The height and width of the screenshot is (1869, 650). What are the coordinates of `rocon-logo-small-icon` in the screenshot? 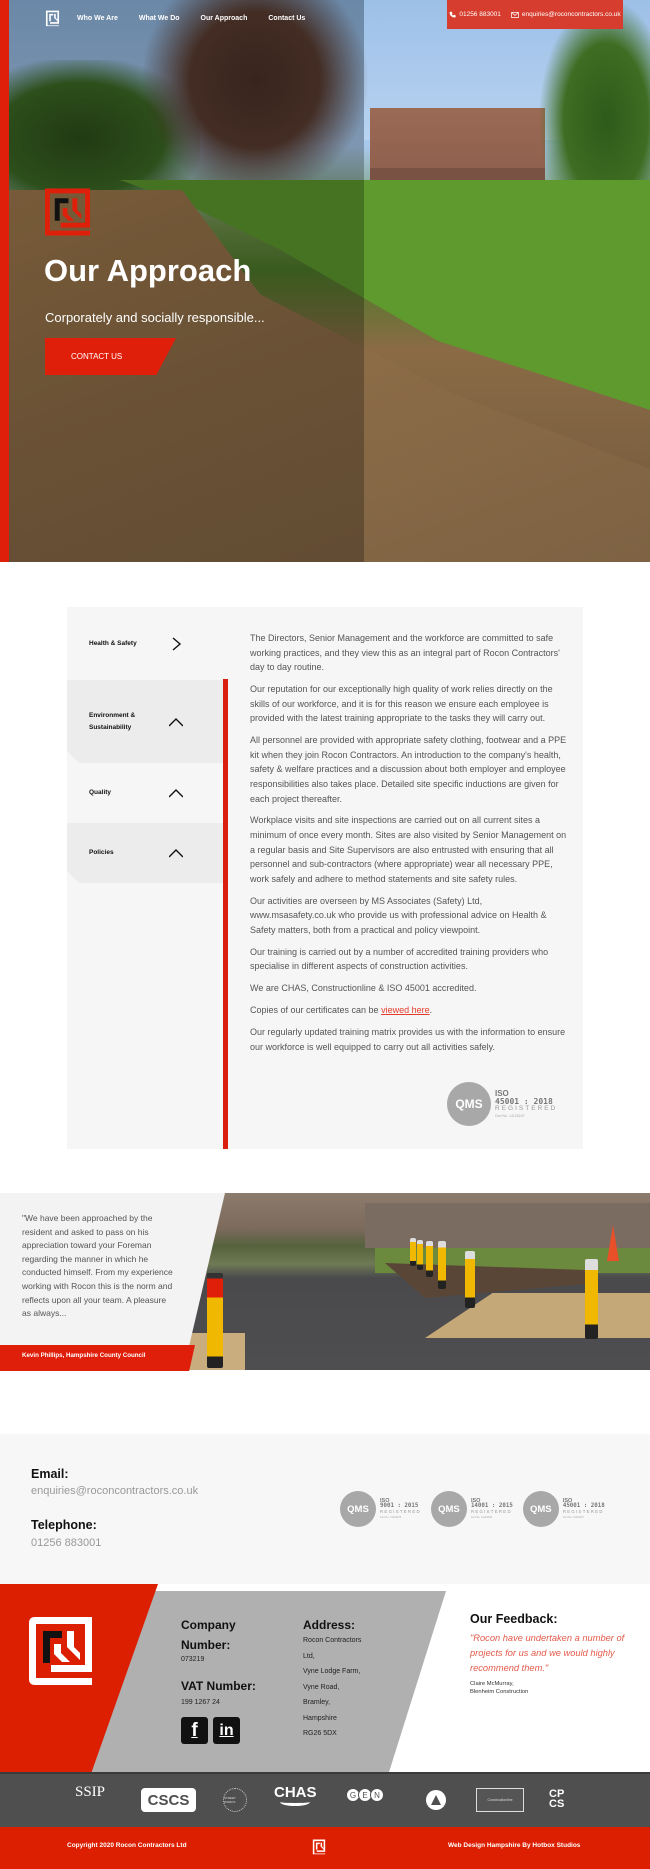 It's located at (319, 1846).